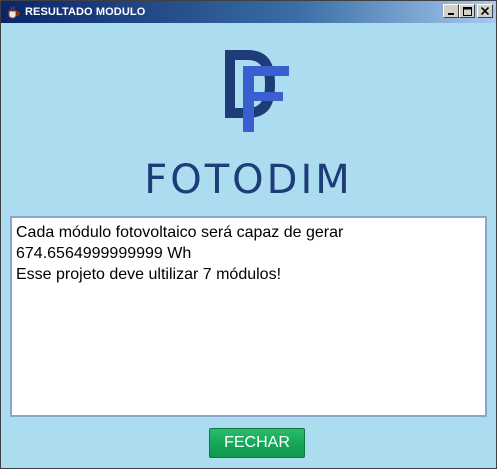  I want to click on minimize-button, so click(451, 11).